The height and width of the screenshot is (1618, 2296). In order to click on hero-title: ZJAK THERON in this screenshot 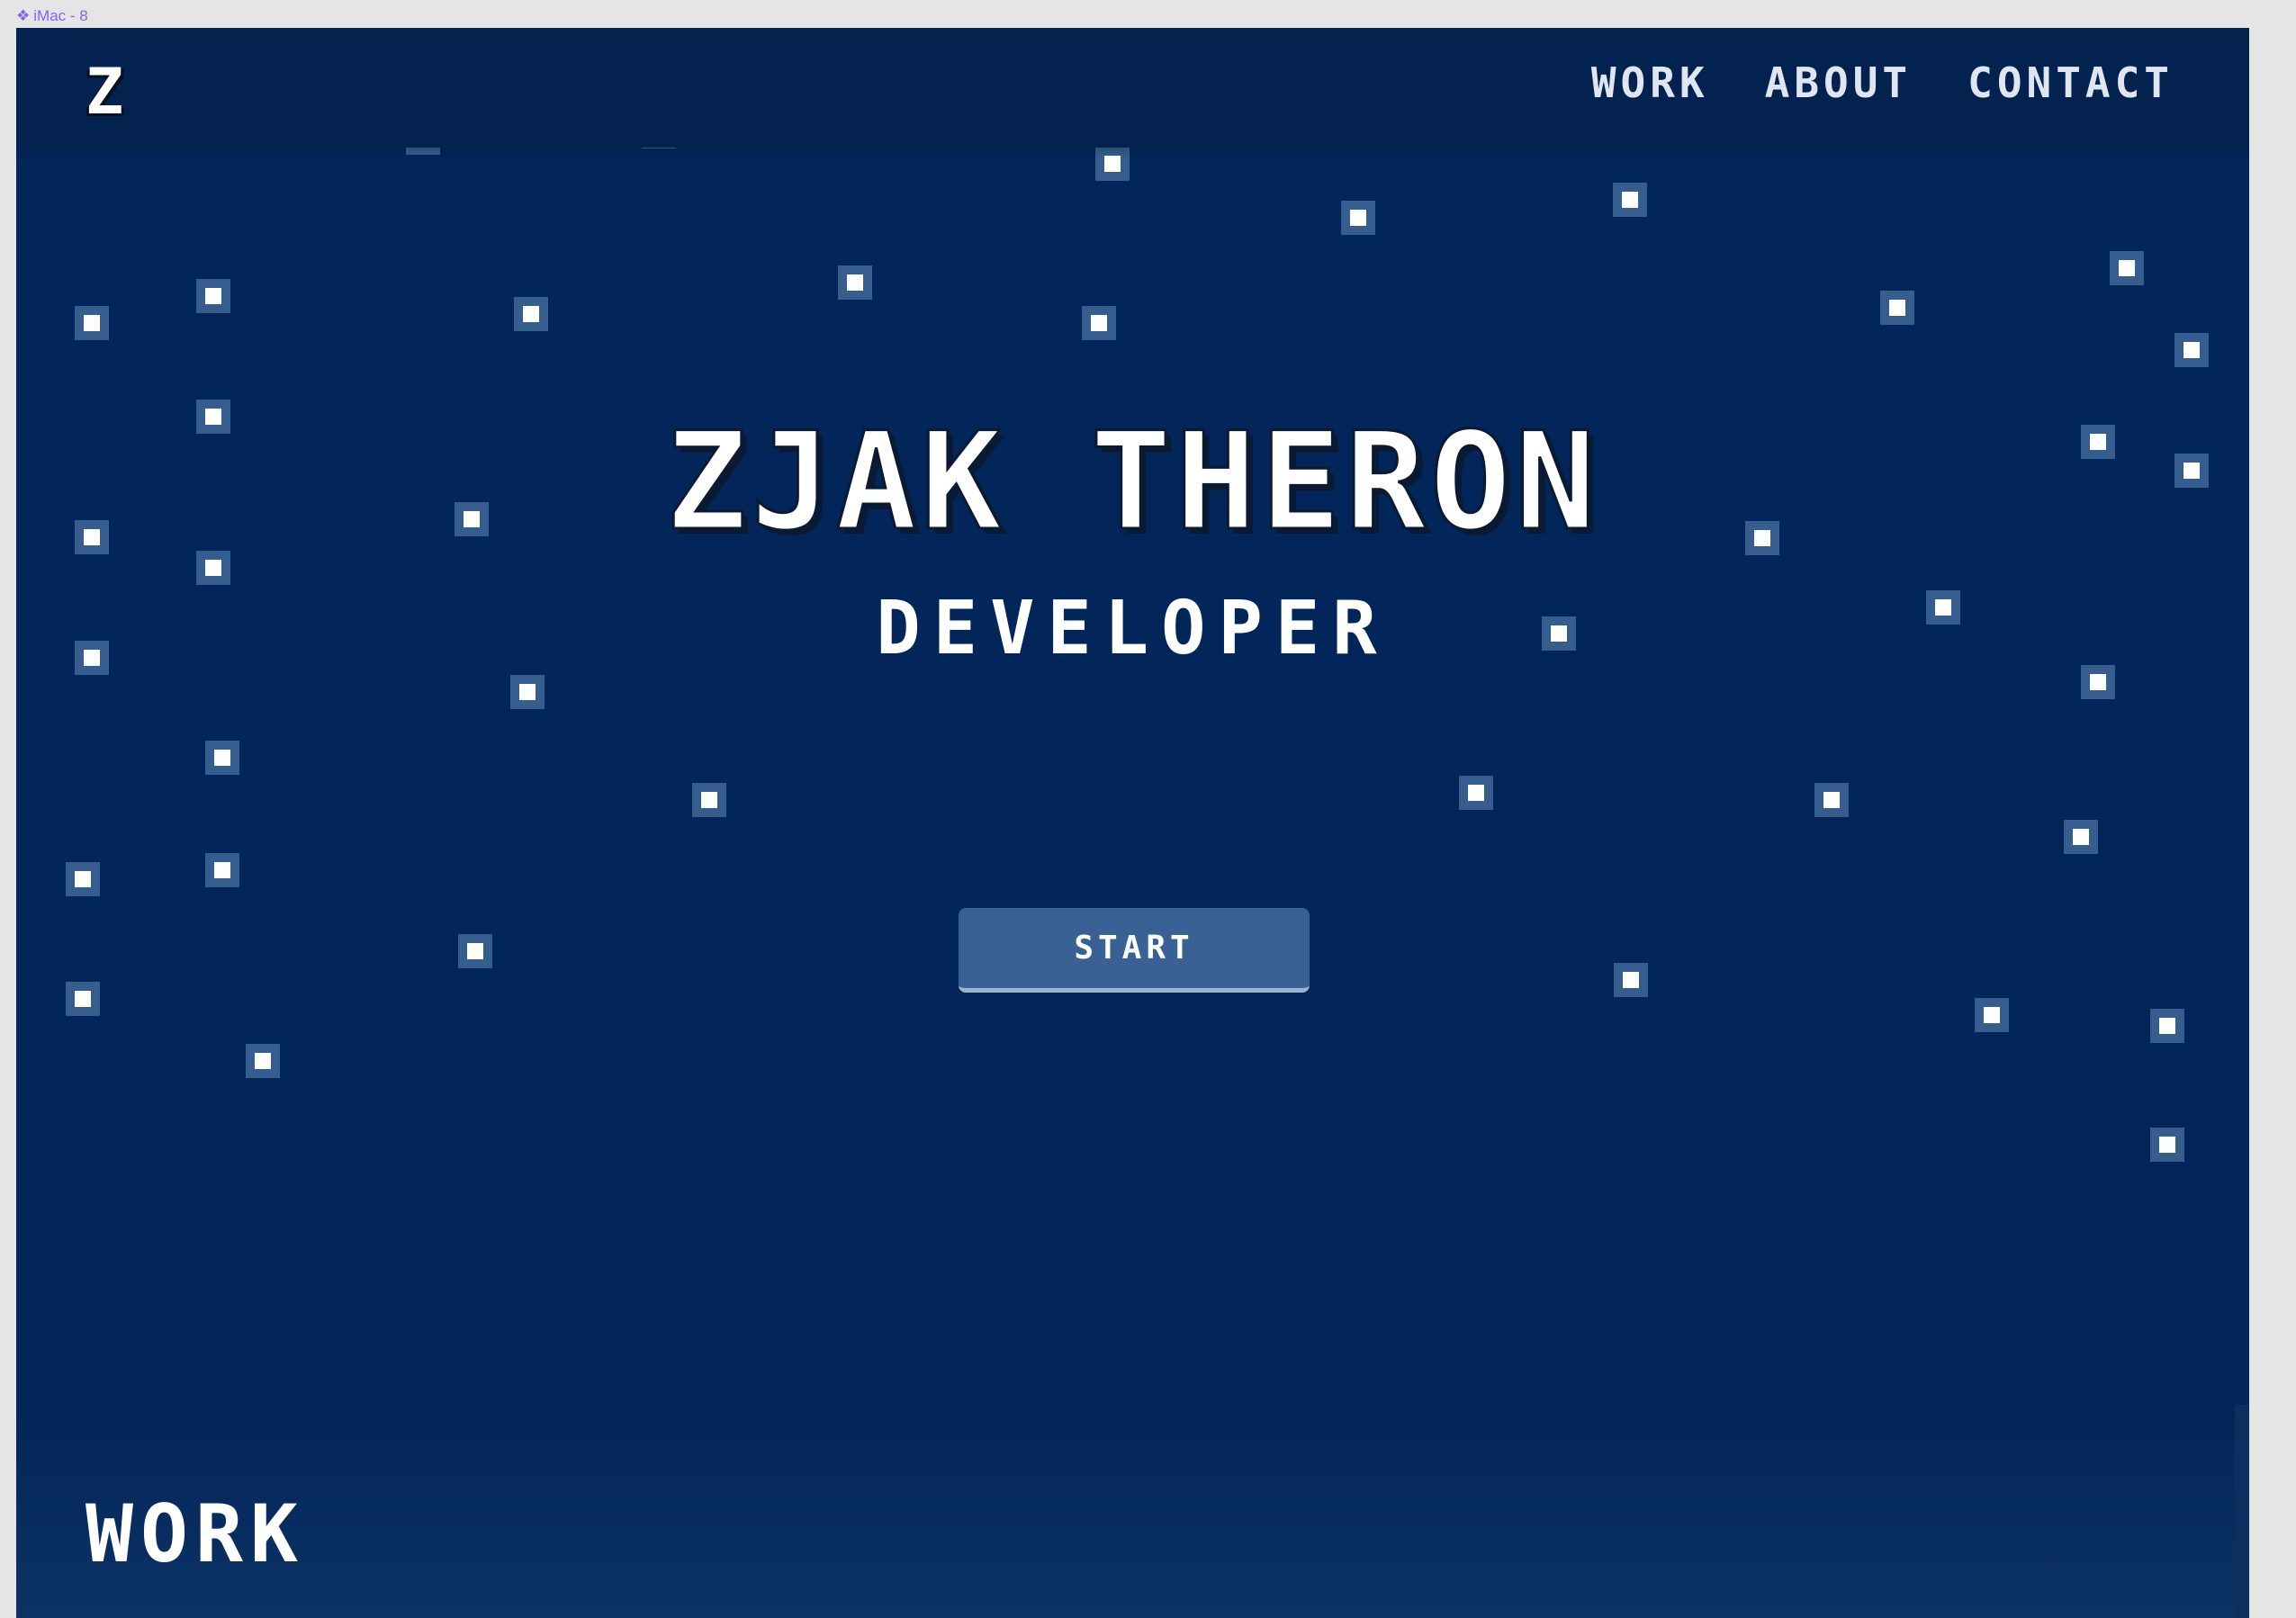, I will do `click(1132, 483)`.